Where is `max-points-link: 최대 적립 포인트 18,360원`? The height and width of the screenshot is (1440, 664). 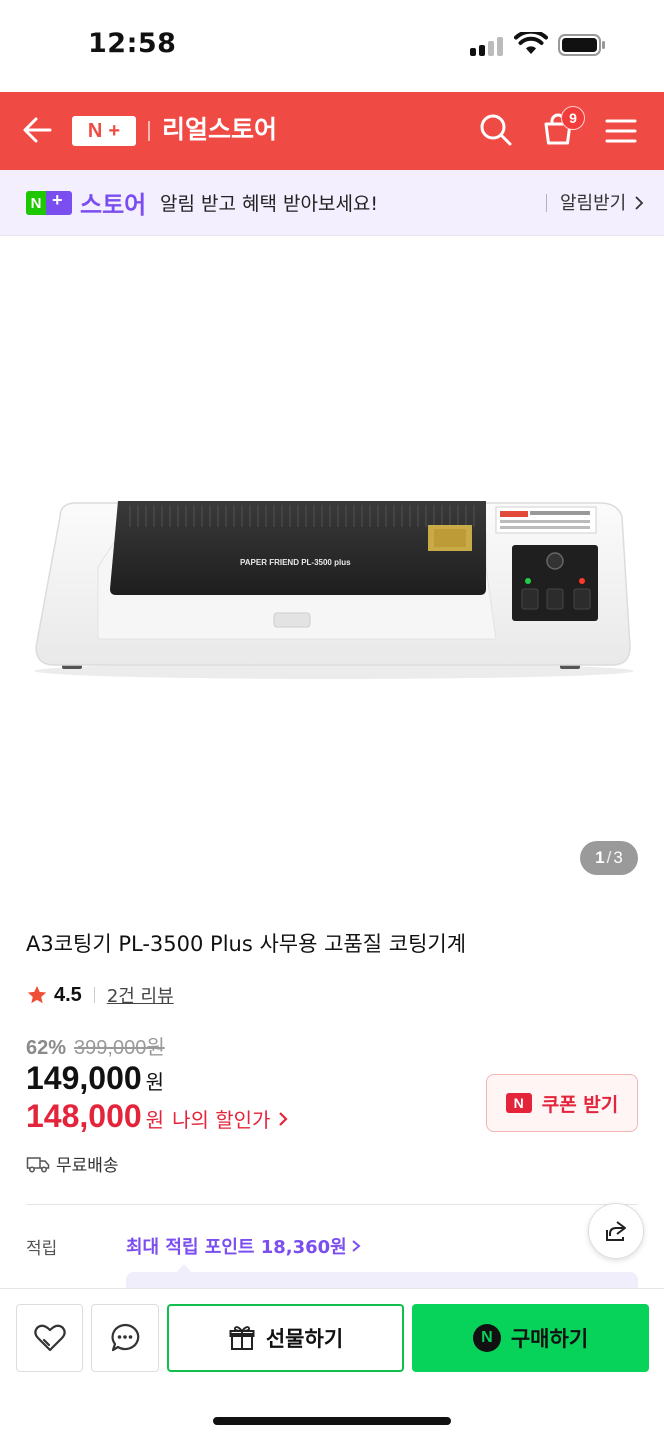
max-points-link: 최대 적립 포인트 18,360원 is located at coordinates (243, 1246).